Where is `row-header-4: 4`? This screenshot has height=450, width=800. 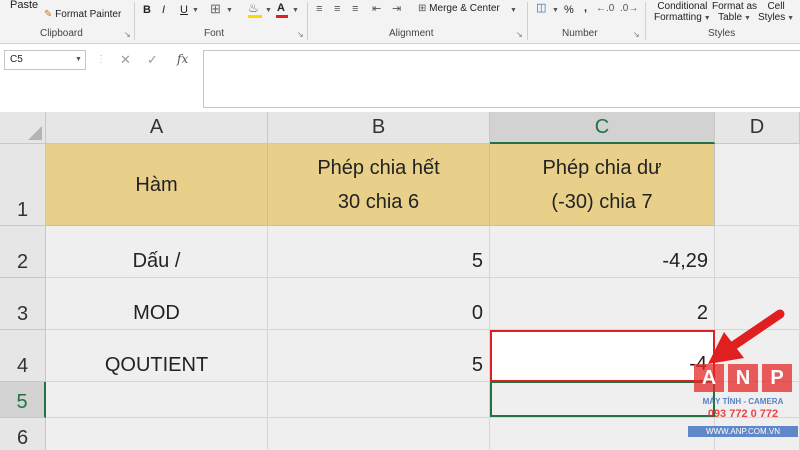 row-header-4: 4 is located at coordinates (23, 356).